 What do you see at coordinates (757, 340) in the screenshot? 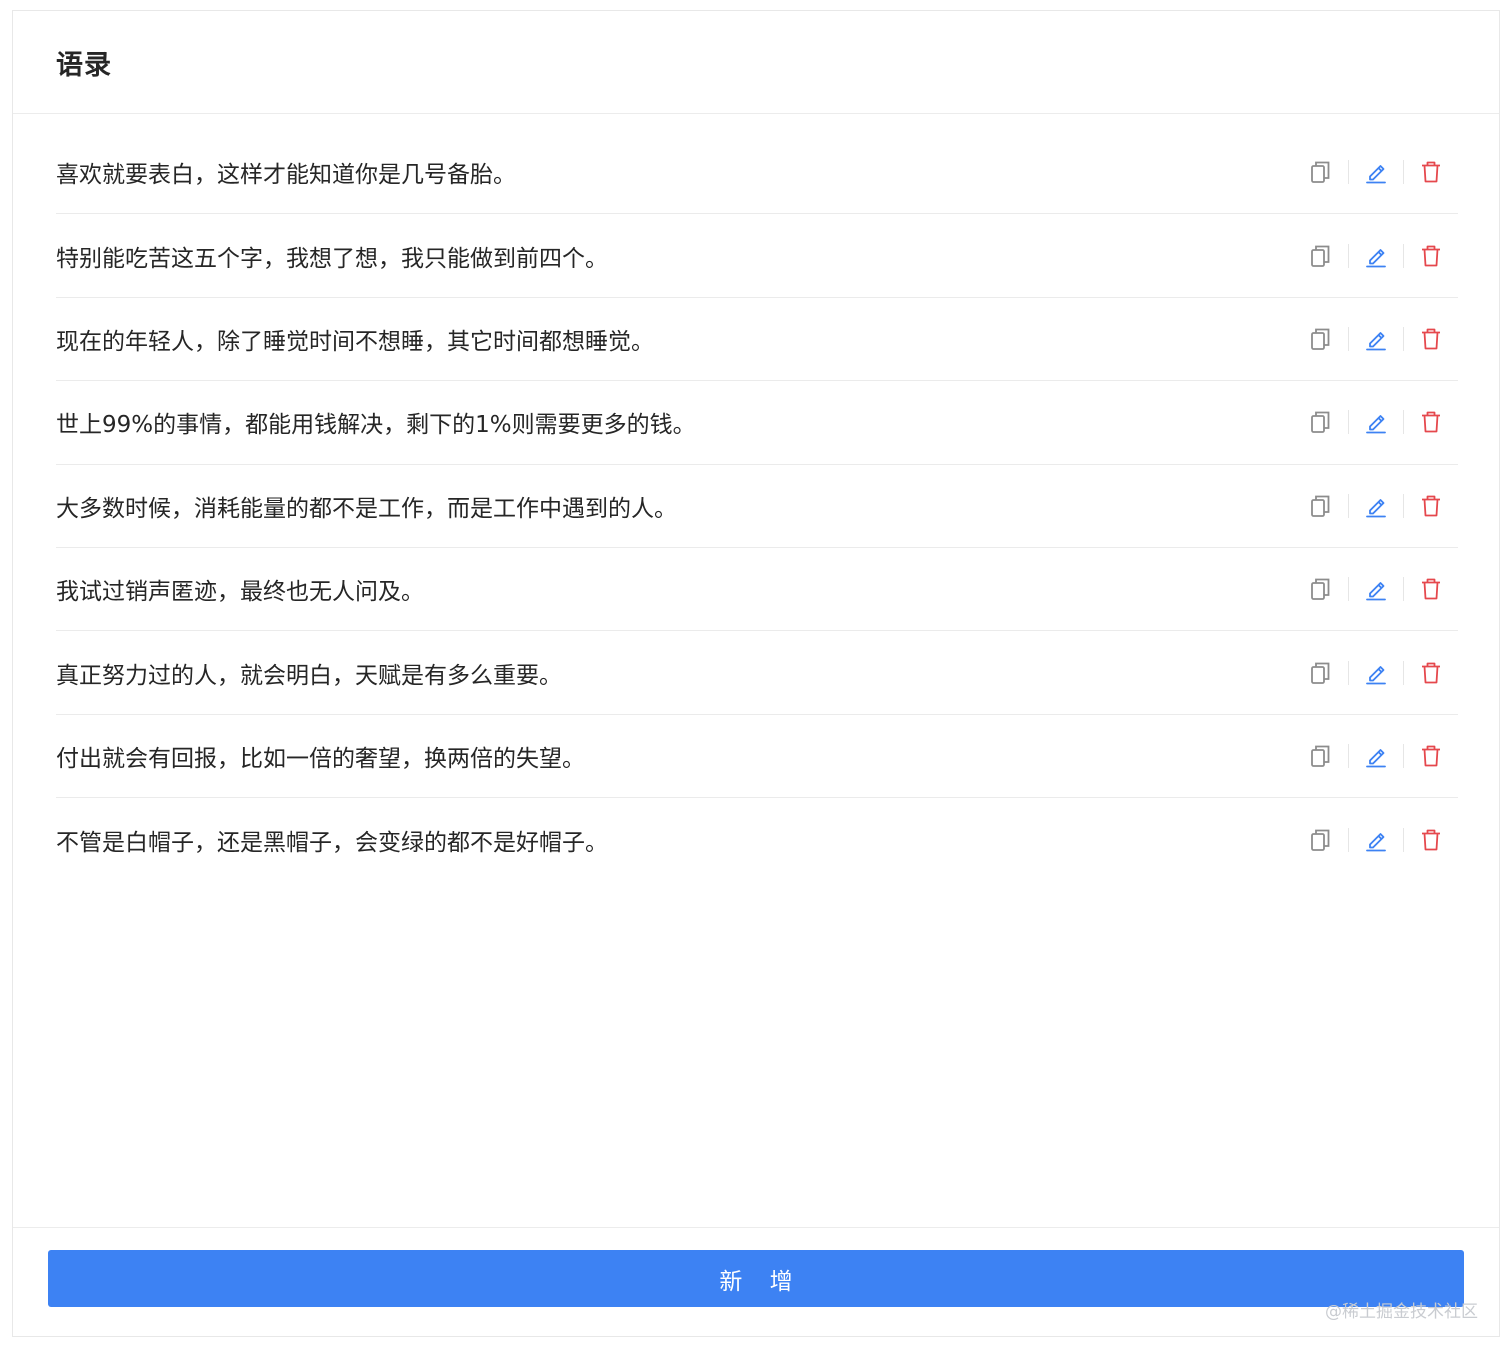
I see `list-item: 现在的年轻人，除了睡觉时间不想睡，其它时间都想睡觉。` at bounding box center [757, 340].